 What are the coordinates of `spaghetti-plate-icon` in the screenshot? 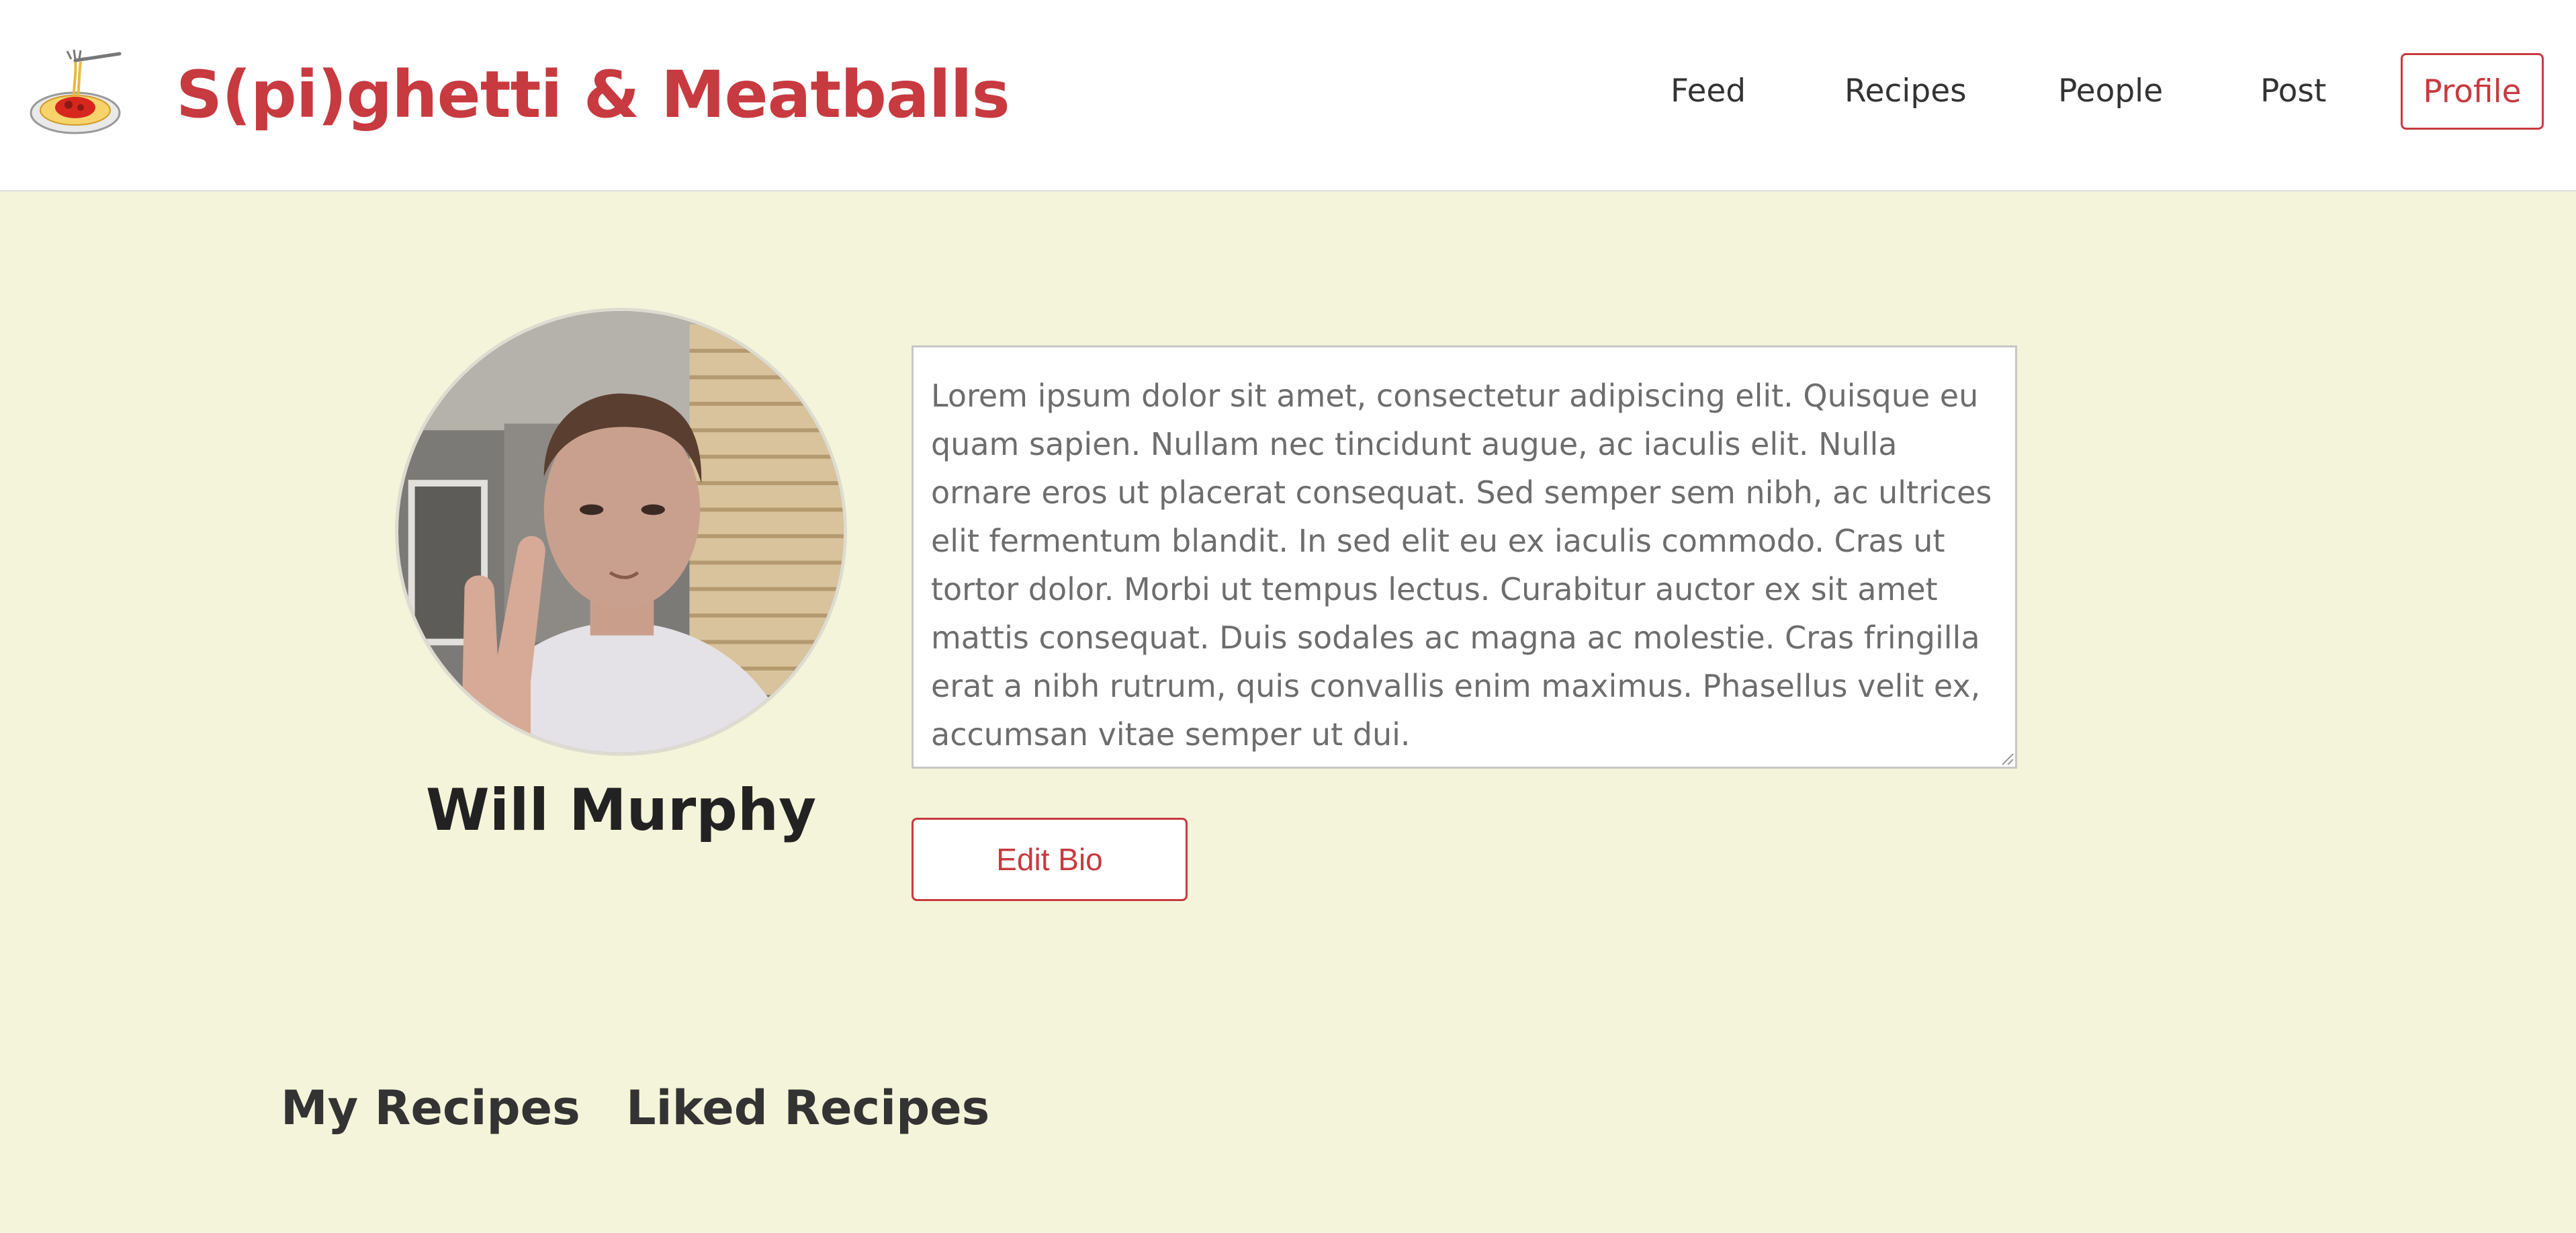 It's located at (78, 93).